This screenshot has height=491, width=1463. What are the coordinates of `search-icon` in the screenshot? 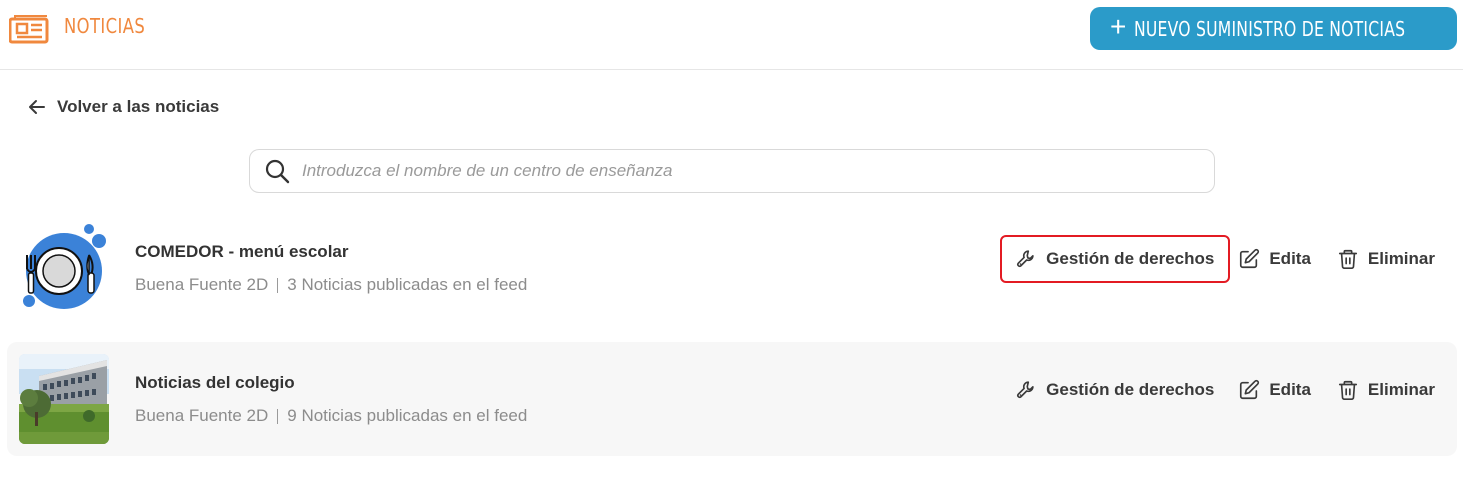 It's located at (277, 171).